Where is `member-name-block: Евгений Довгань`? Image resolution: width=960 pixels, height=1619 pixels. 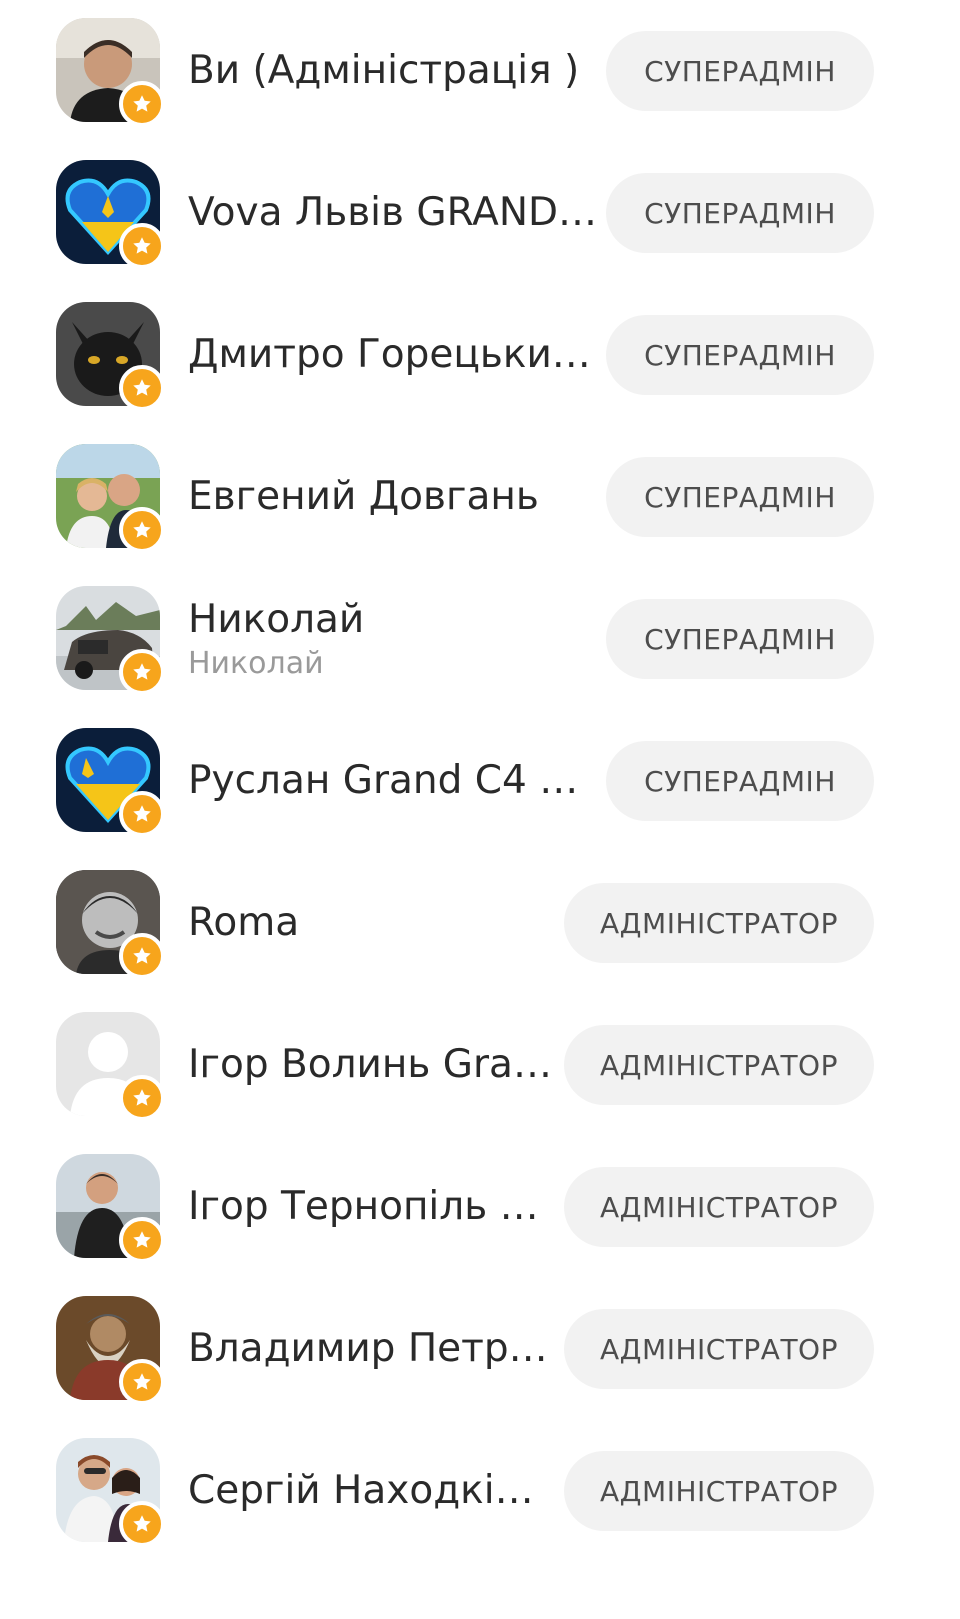 member-name-block: Евгений Довгань is located at coordinates (393, 497).